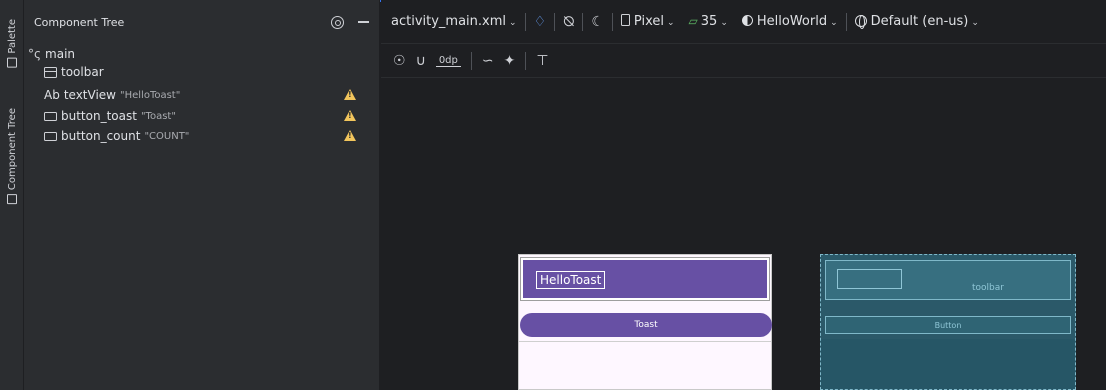  Describe the element at coordinates (540, 22) in the screenshot. I see `design-surface-icon: ♢` at that location.